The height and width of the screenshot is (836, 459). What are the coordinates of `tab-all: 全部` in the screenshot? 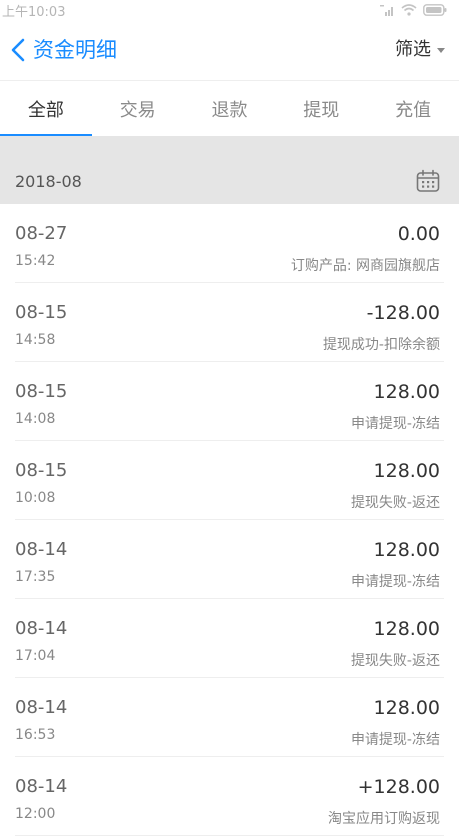 It's located at (46, 108).